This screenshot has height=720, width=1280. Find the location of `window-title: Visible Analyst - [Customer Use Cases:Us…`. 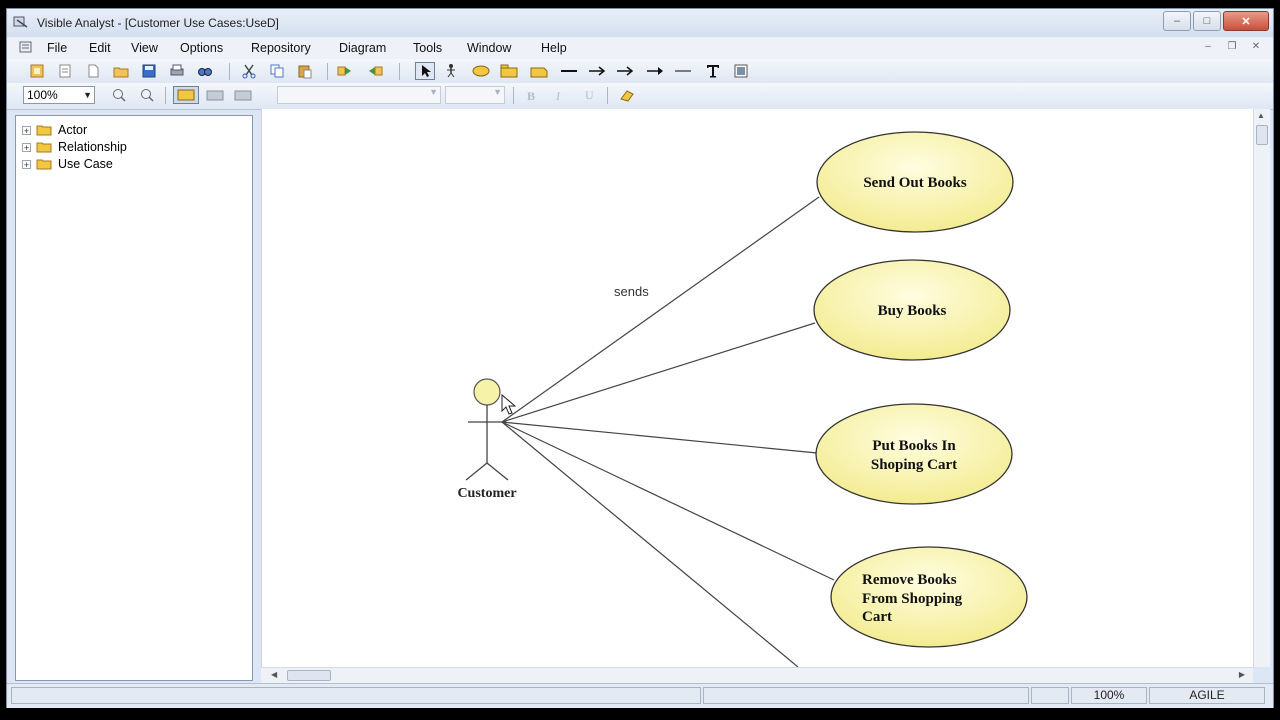

window-title: Visible Analyst - [Customer Use Cases:Us… is located at coordinates (158, 23).